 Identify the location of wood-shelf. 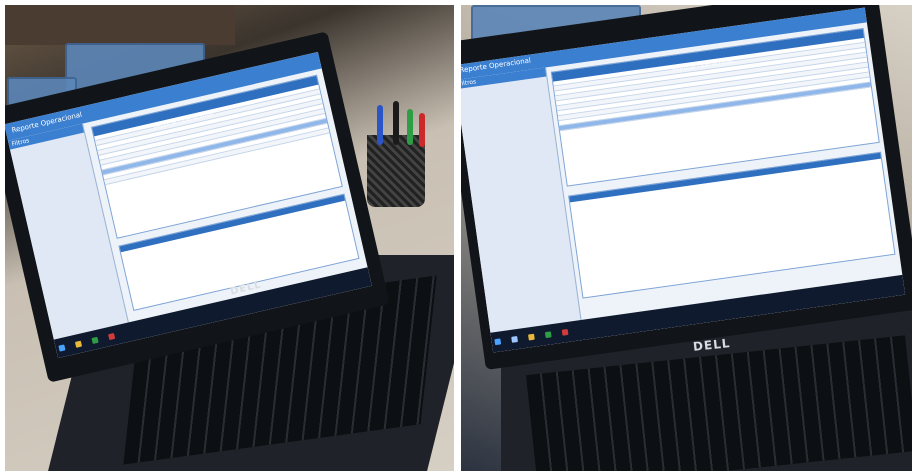
(120, 25).